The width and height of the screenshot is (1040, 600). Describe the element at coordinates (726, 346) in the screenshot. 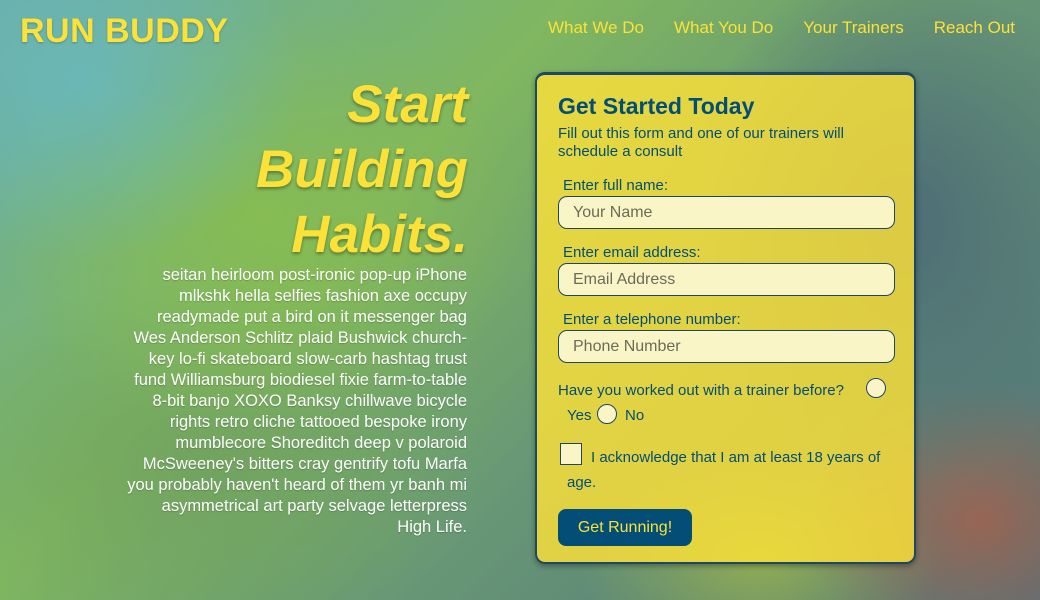

I see `phone-input` at that location.